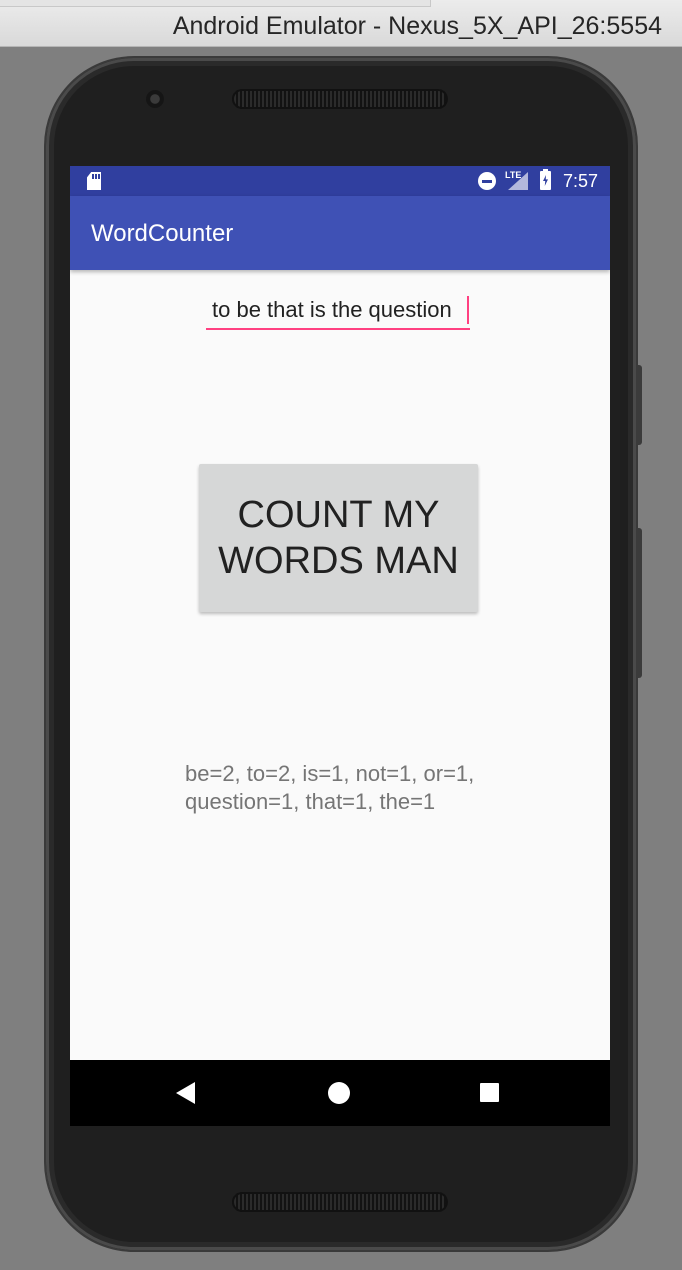  I want to click on front-camera, so click(155, 99).